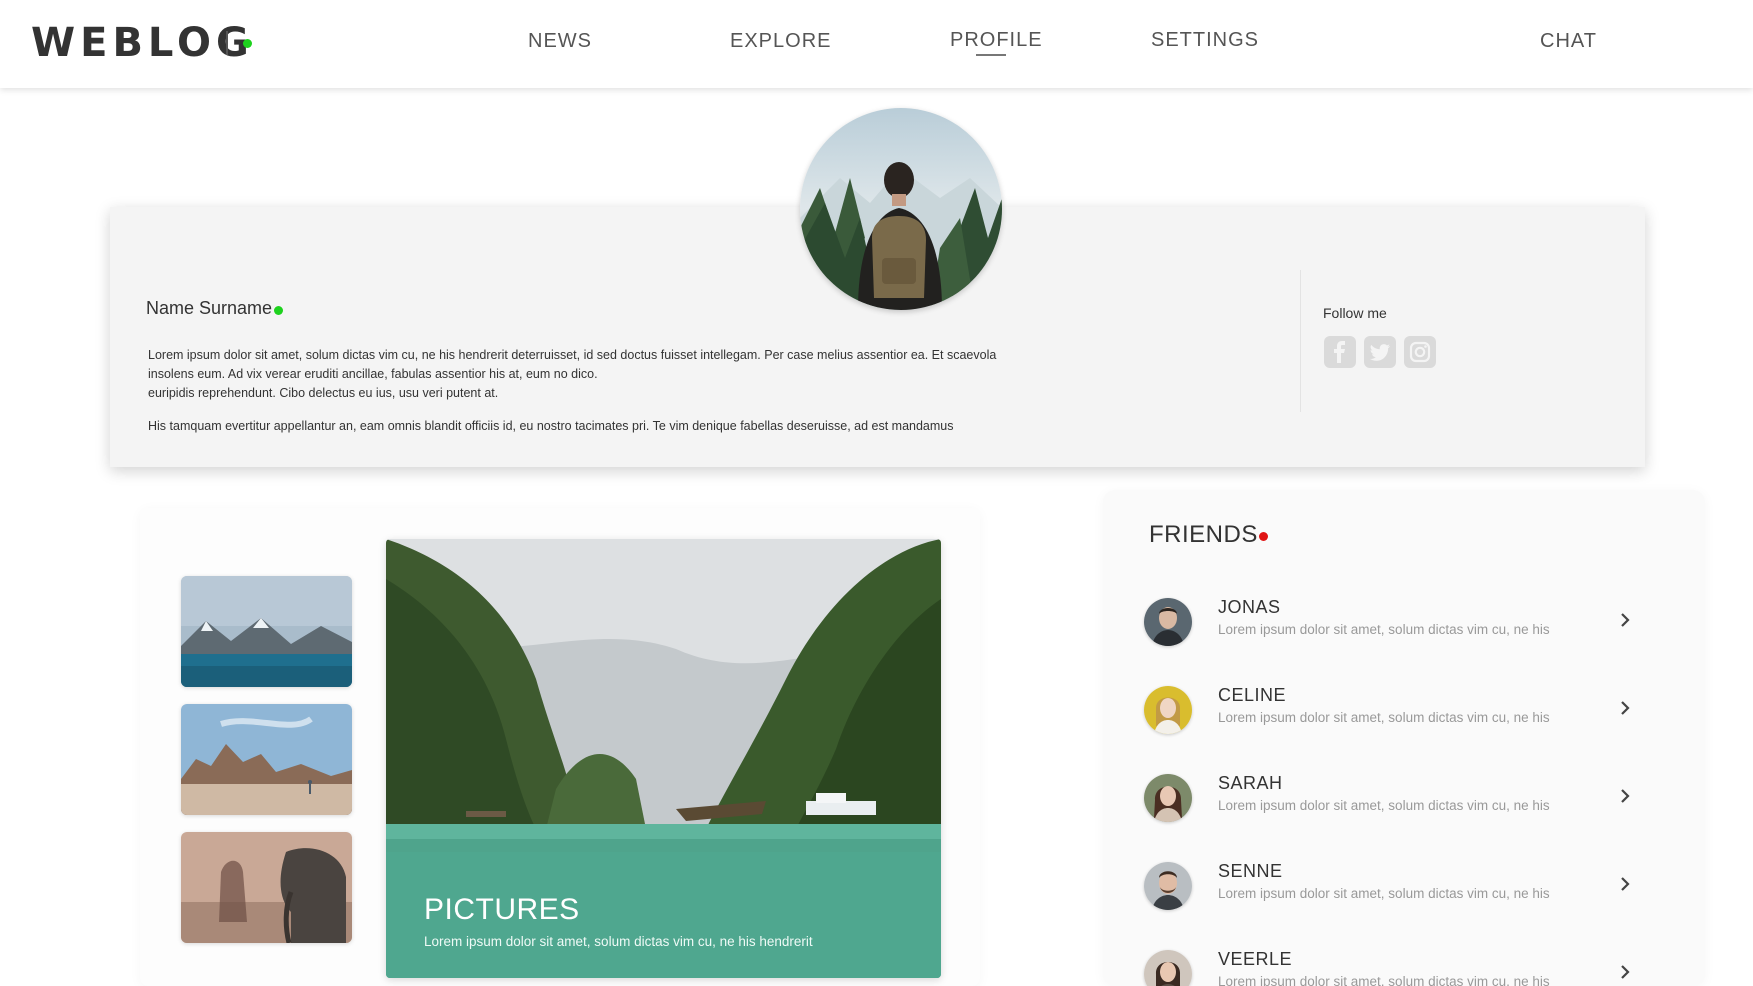 Image resolution: width=1753 pixels, height=986 pixels. What do you see at coordinates (1252, 695) in the screenshot?
I see `friend-name: CELINE` at bounding box center [1252, 695].